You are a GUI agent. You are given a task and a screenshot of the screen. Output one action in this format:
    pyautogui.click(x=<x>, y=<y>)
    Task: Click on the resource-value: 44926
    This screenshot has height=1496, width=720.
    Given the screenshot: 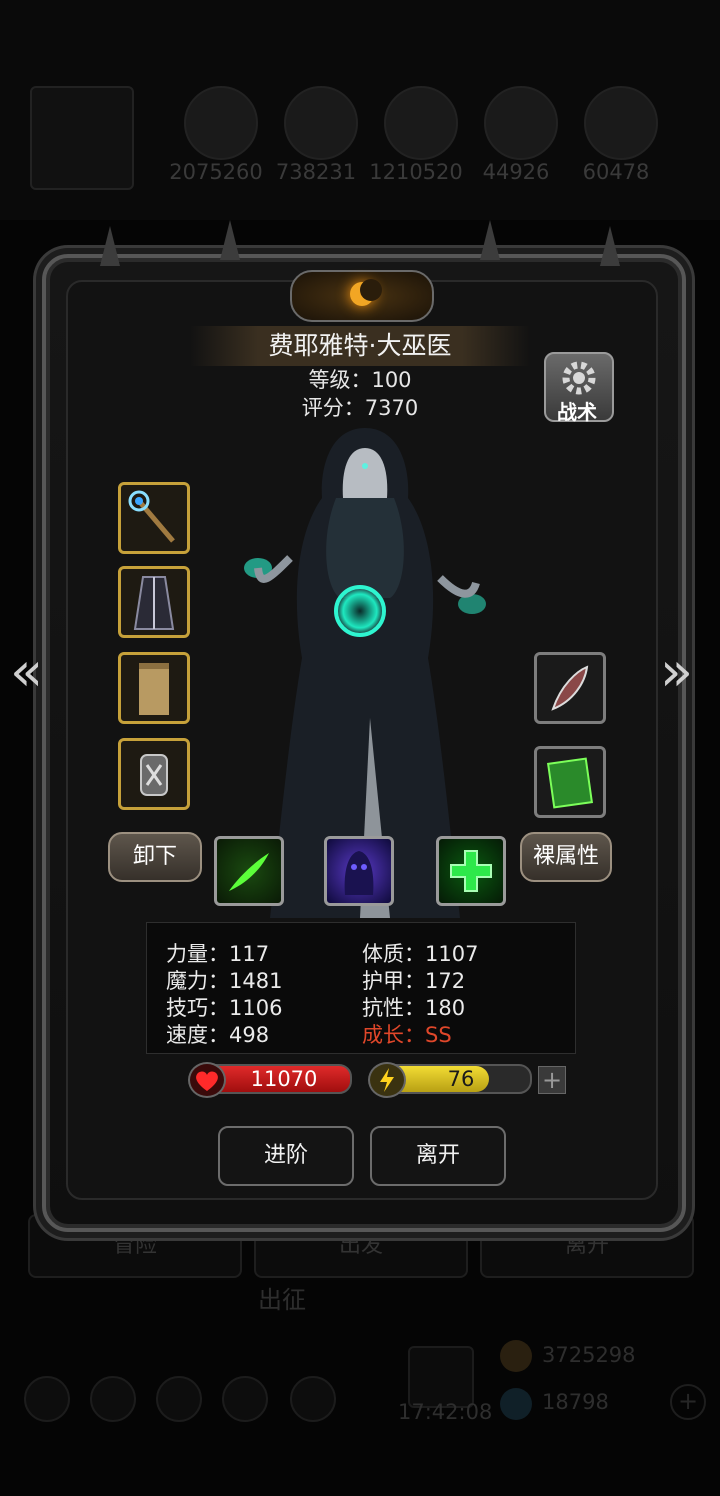 What is the action you would take?
    pyautogui.click(x=516, y=172)
    